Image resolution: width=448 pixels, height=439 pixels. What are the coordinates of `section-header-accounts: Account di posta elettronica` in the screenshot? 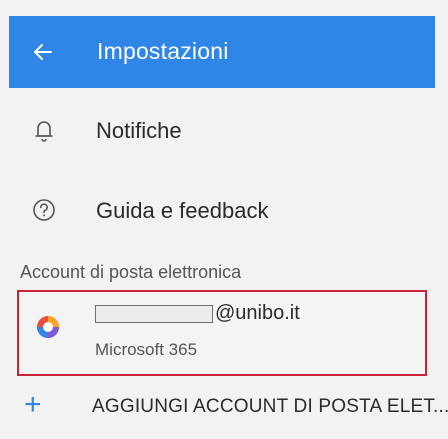 It's located at (131, 272).